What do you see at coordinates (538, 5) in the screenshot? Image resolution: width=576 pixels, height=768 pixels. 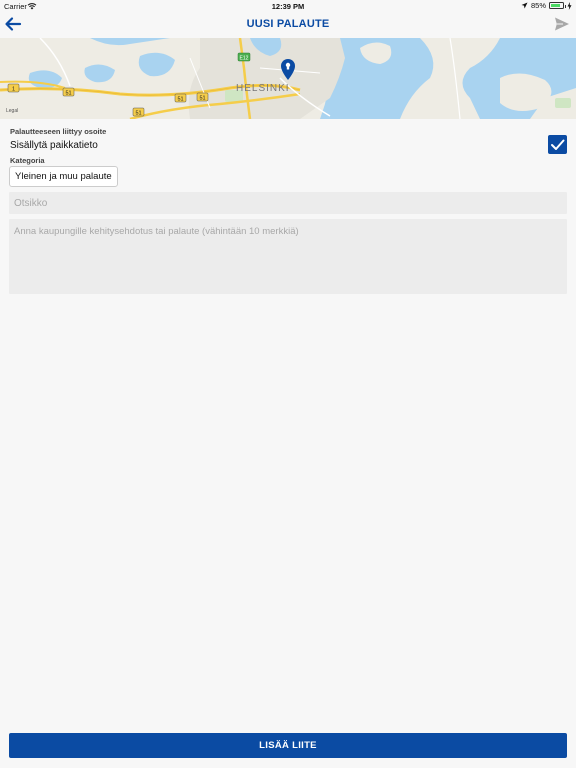 I see `battery-percent: 85%` at bounding box center [538, 5].